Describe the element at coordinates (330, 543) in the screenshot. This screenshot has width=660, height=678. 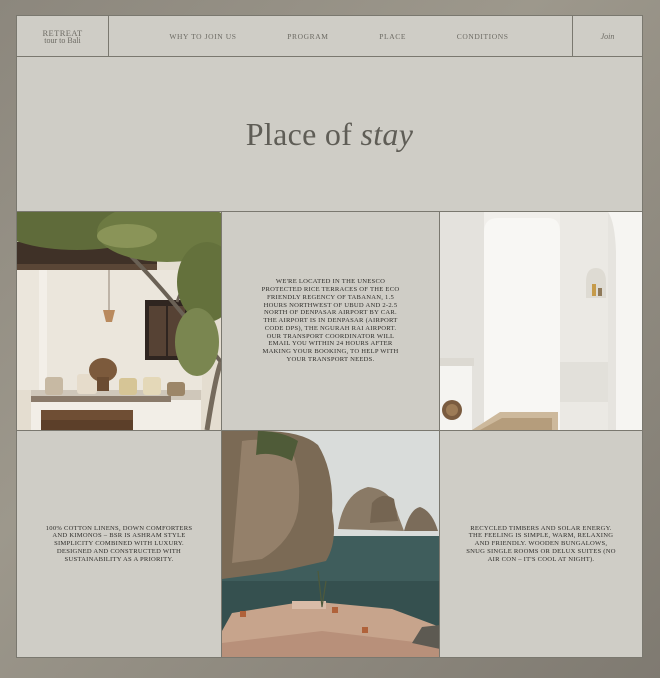
I see `coast-rocks-photo` at that location.